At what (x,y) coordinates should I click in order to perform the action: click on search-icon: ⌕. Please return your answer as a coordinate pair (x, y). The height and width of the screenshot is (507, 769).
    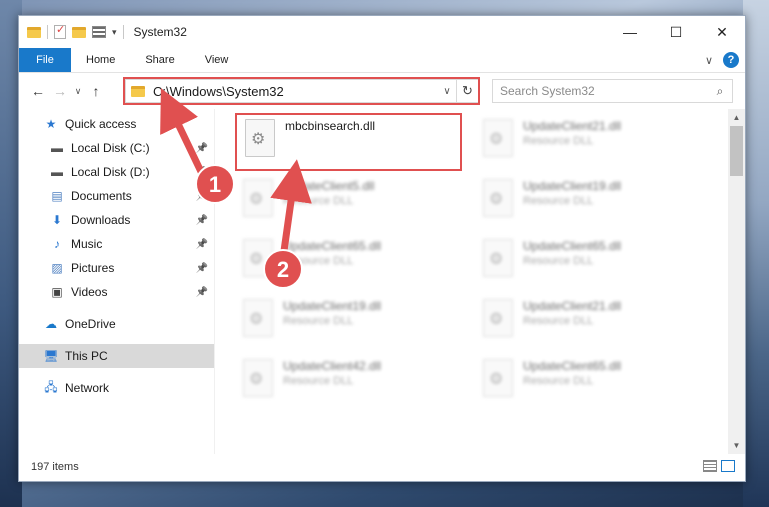
    Looking at the image, I should click on (720, 91).